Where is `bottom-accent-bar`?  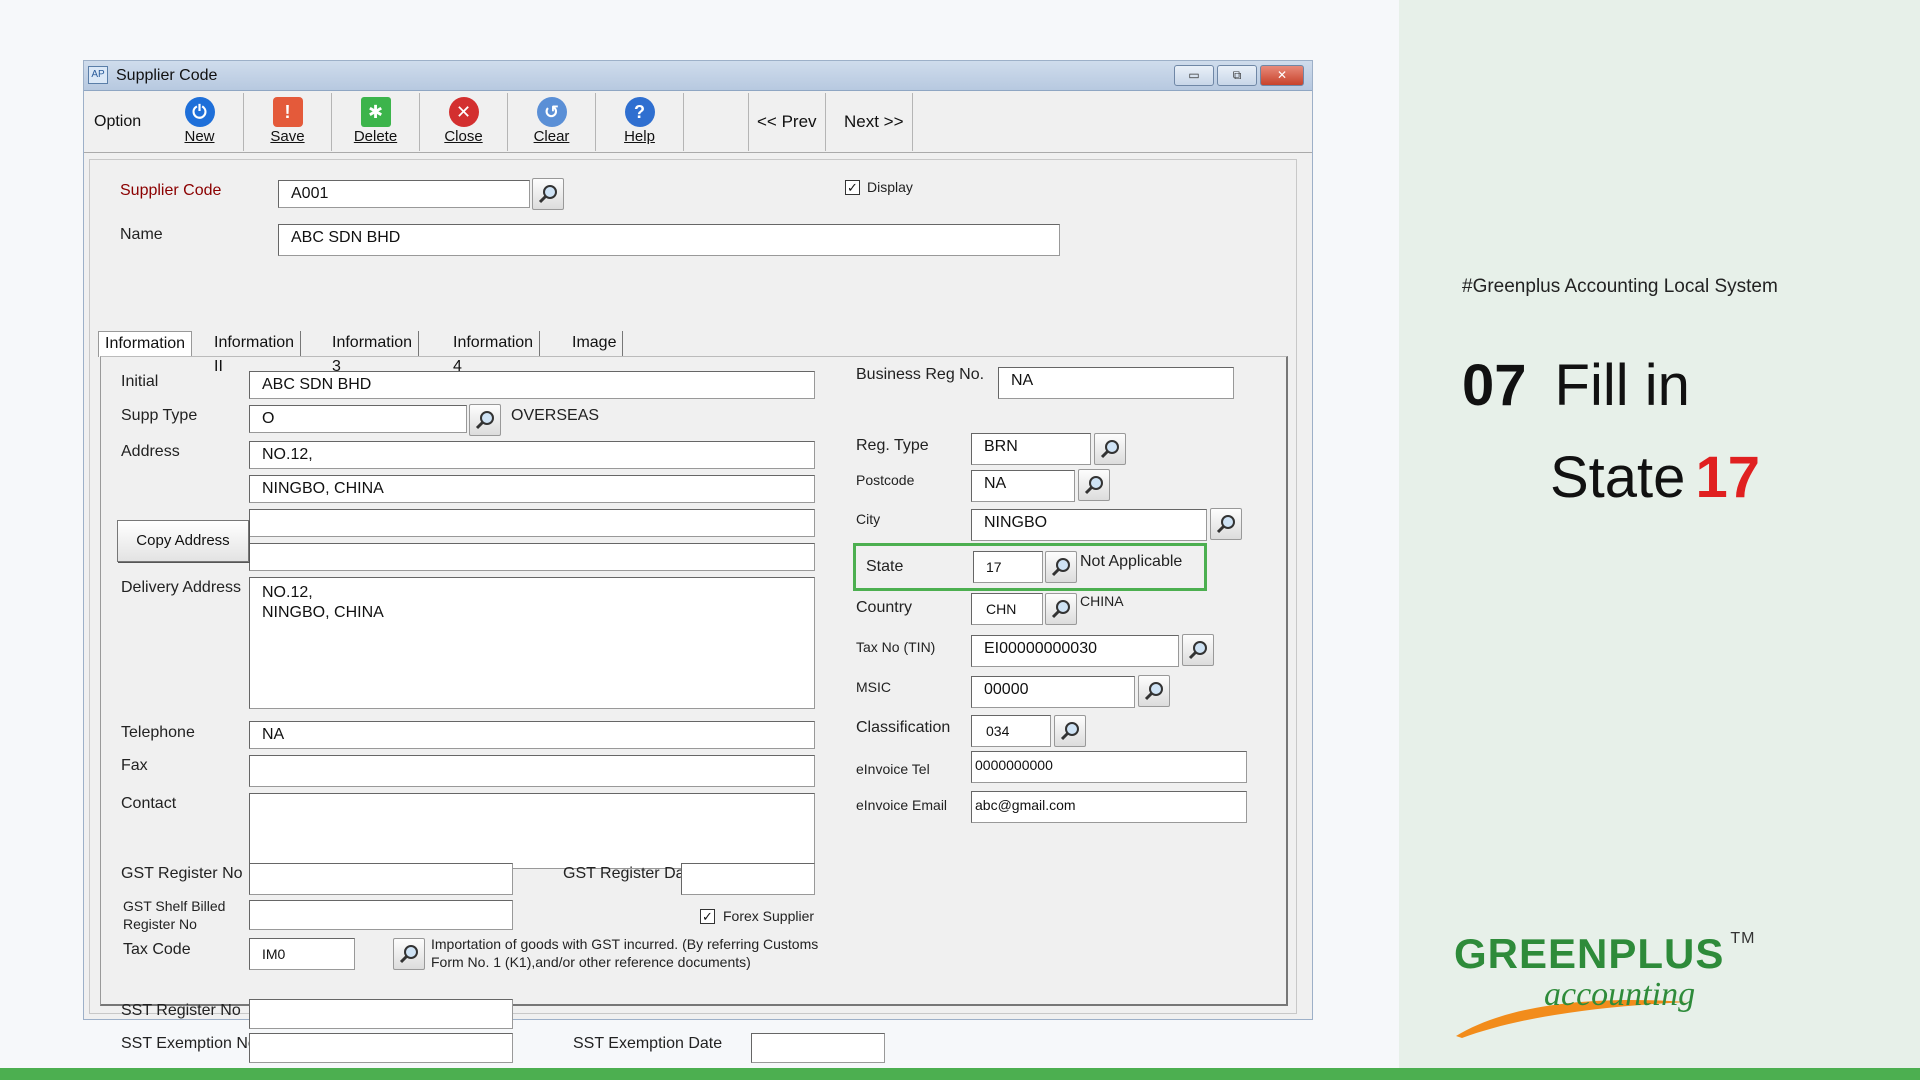
bottom-accent-bar is located at coordinates (960, 1074).